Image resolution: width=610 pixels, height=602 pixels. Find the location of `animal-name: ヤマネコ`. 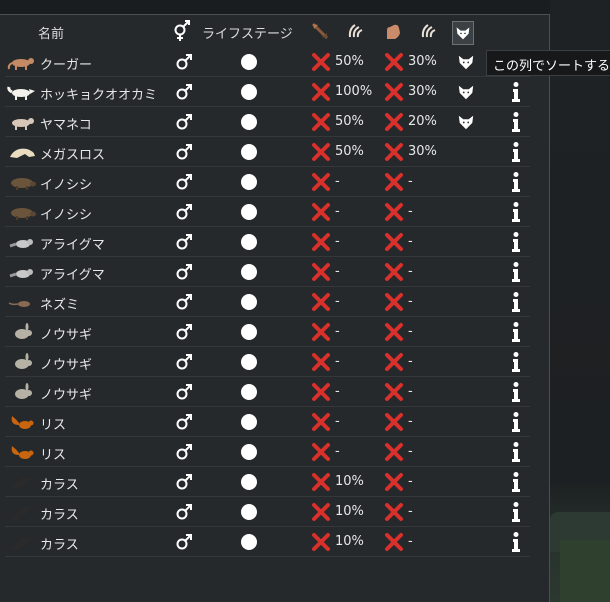

animal-name: ヤマネコ is located at coordinates (66, 123).